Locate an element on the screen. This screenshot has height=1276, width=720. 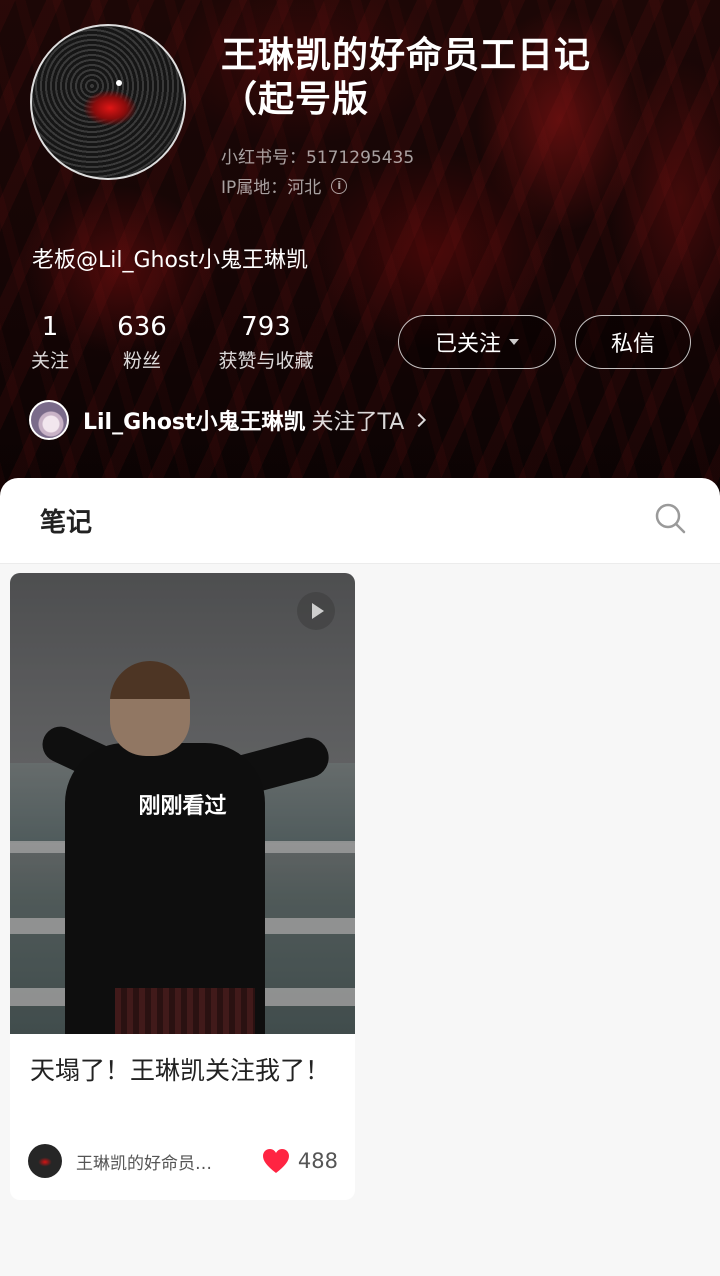
stat-fans-label: 粉丝 is located at coordinates (141, 361).